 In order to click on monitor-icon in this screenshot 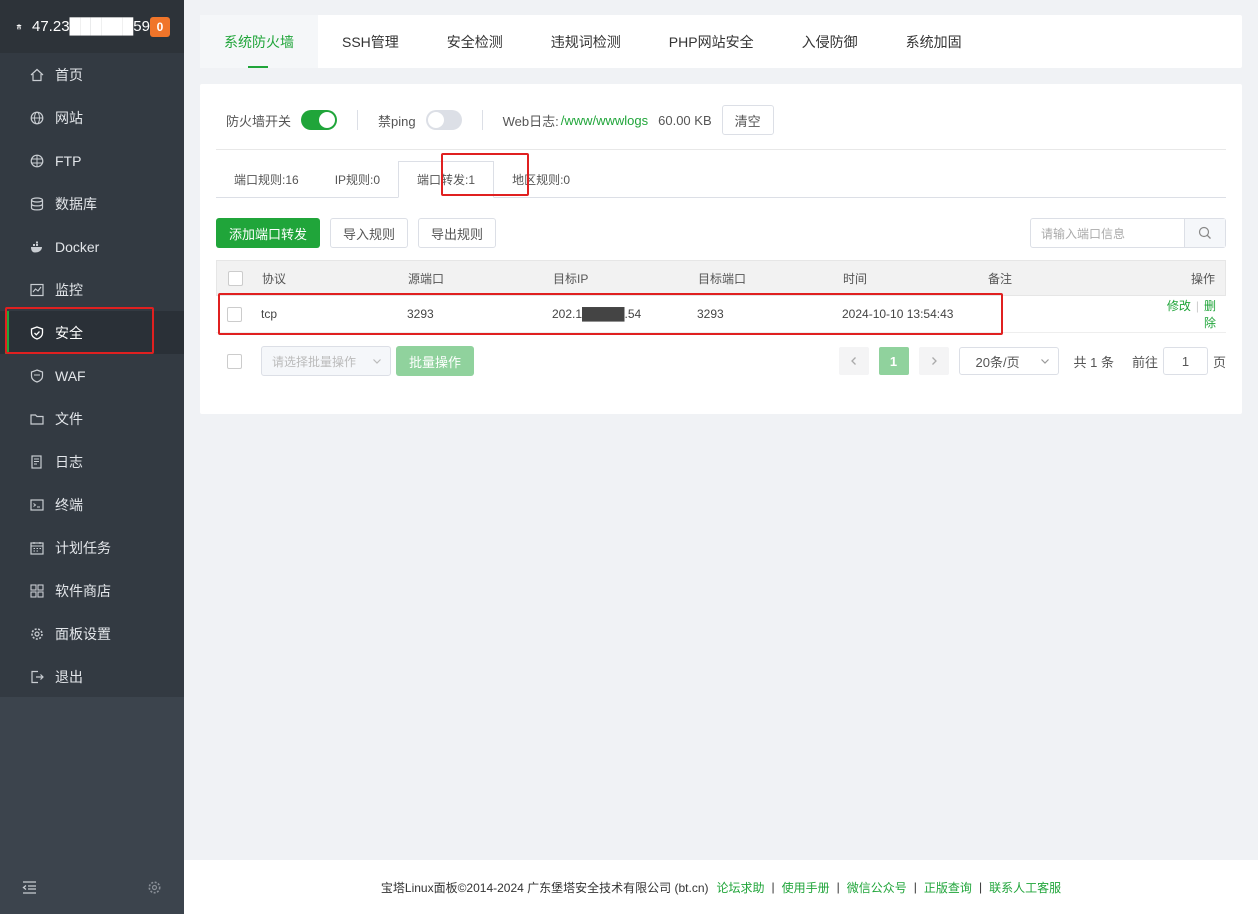, I will do `click(37, 290)`.